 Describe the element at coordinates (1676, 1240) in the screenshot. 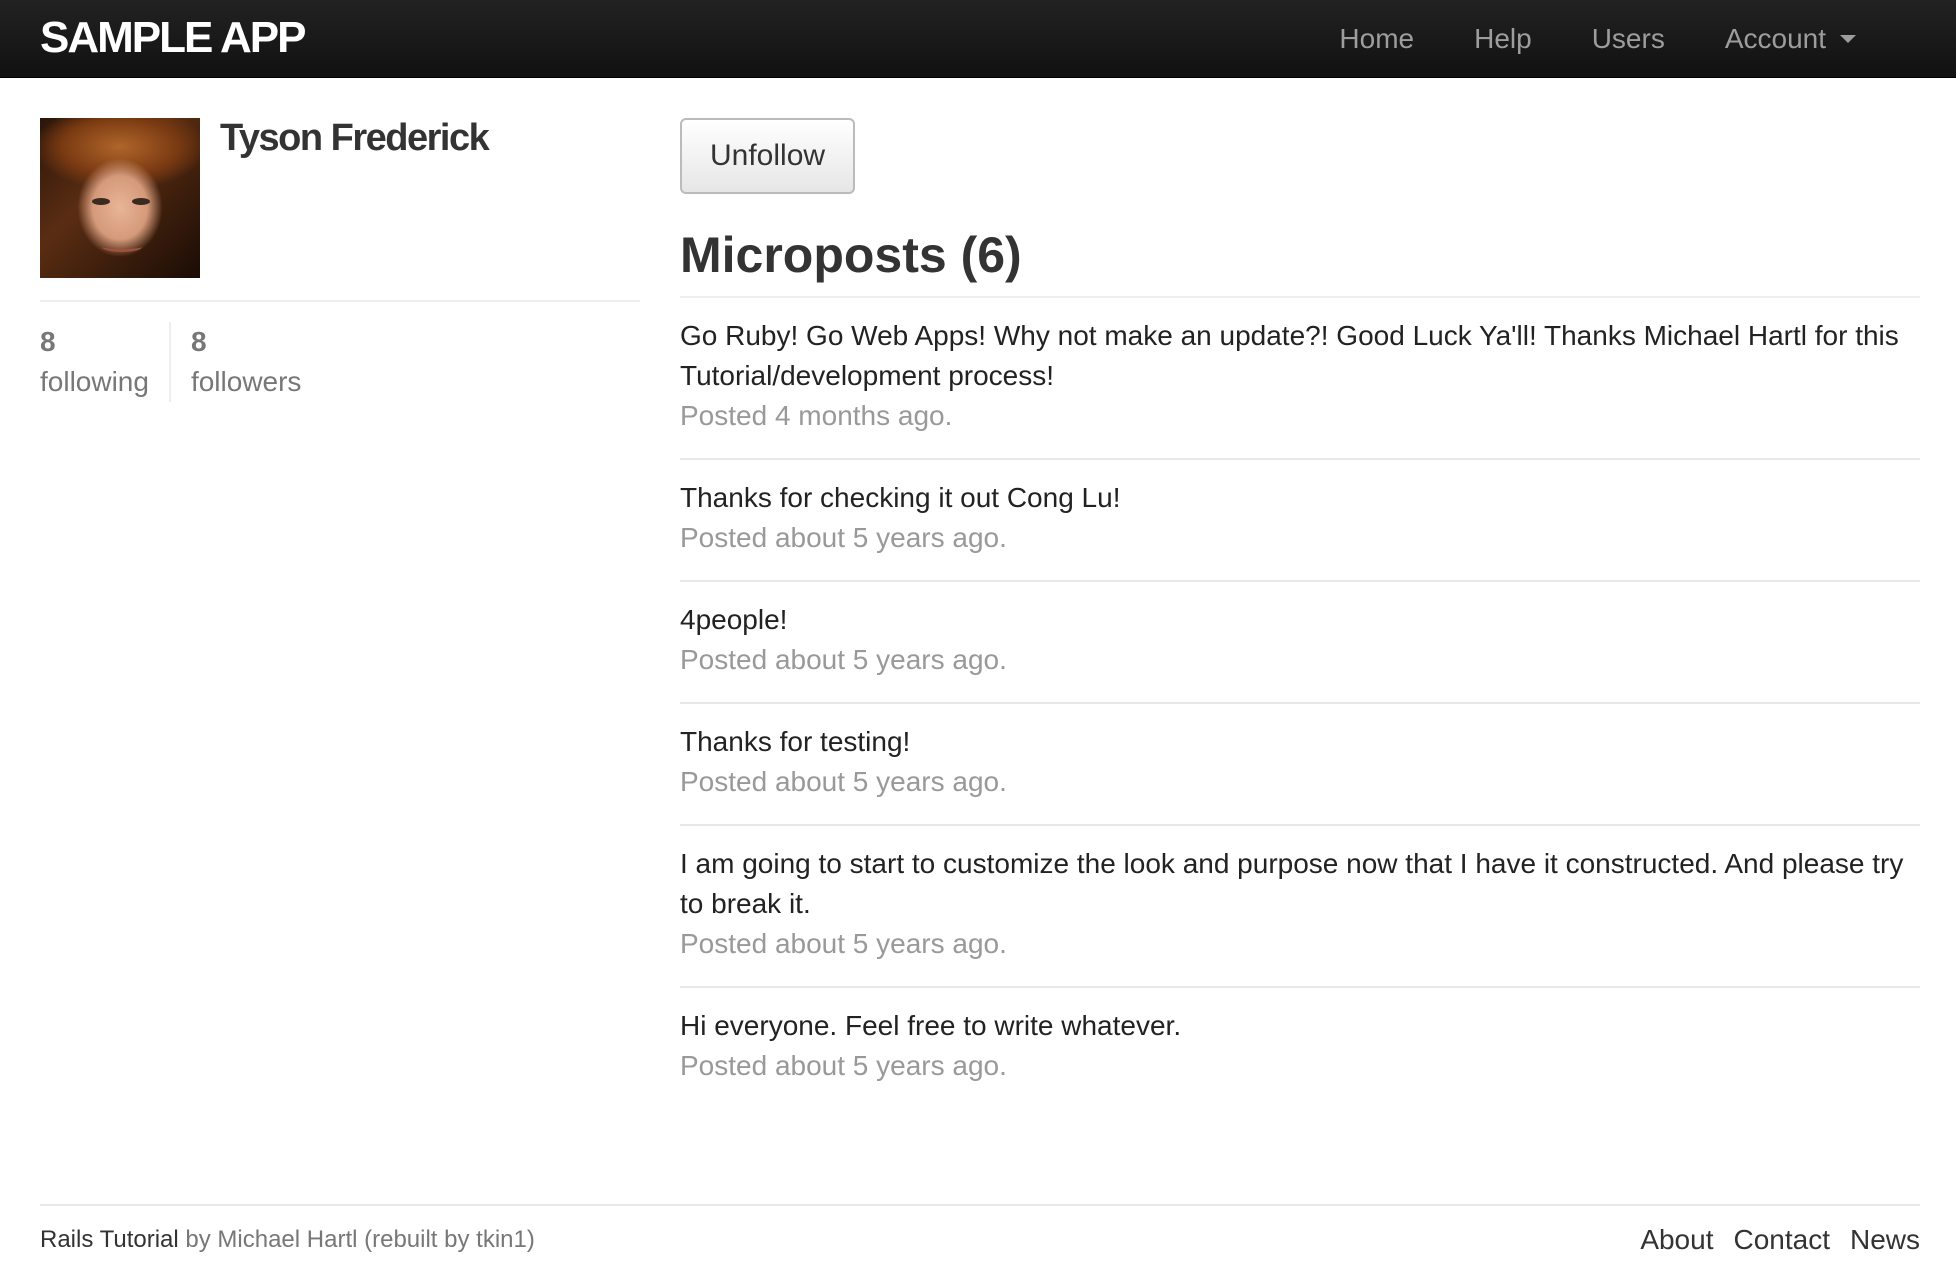

I see `footer-about-link: About` at that location.